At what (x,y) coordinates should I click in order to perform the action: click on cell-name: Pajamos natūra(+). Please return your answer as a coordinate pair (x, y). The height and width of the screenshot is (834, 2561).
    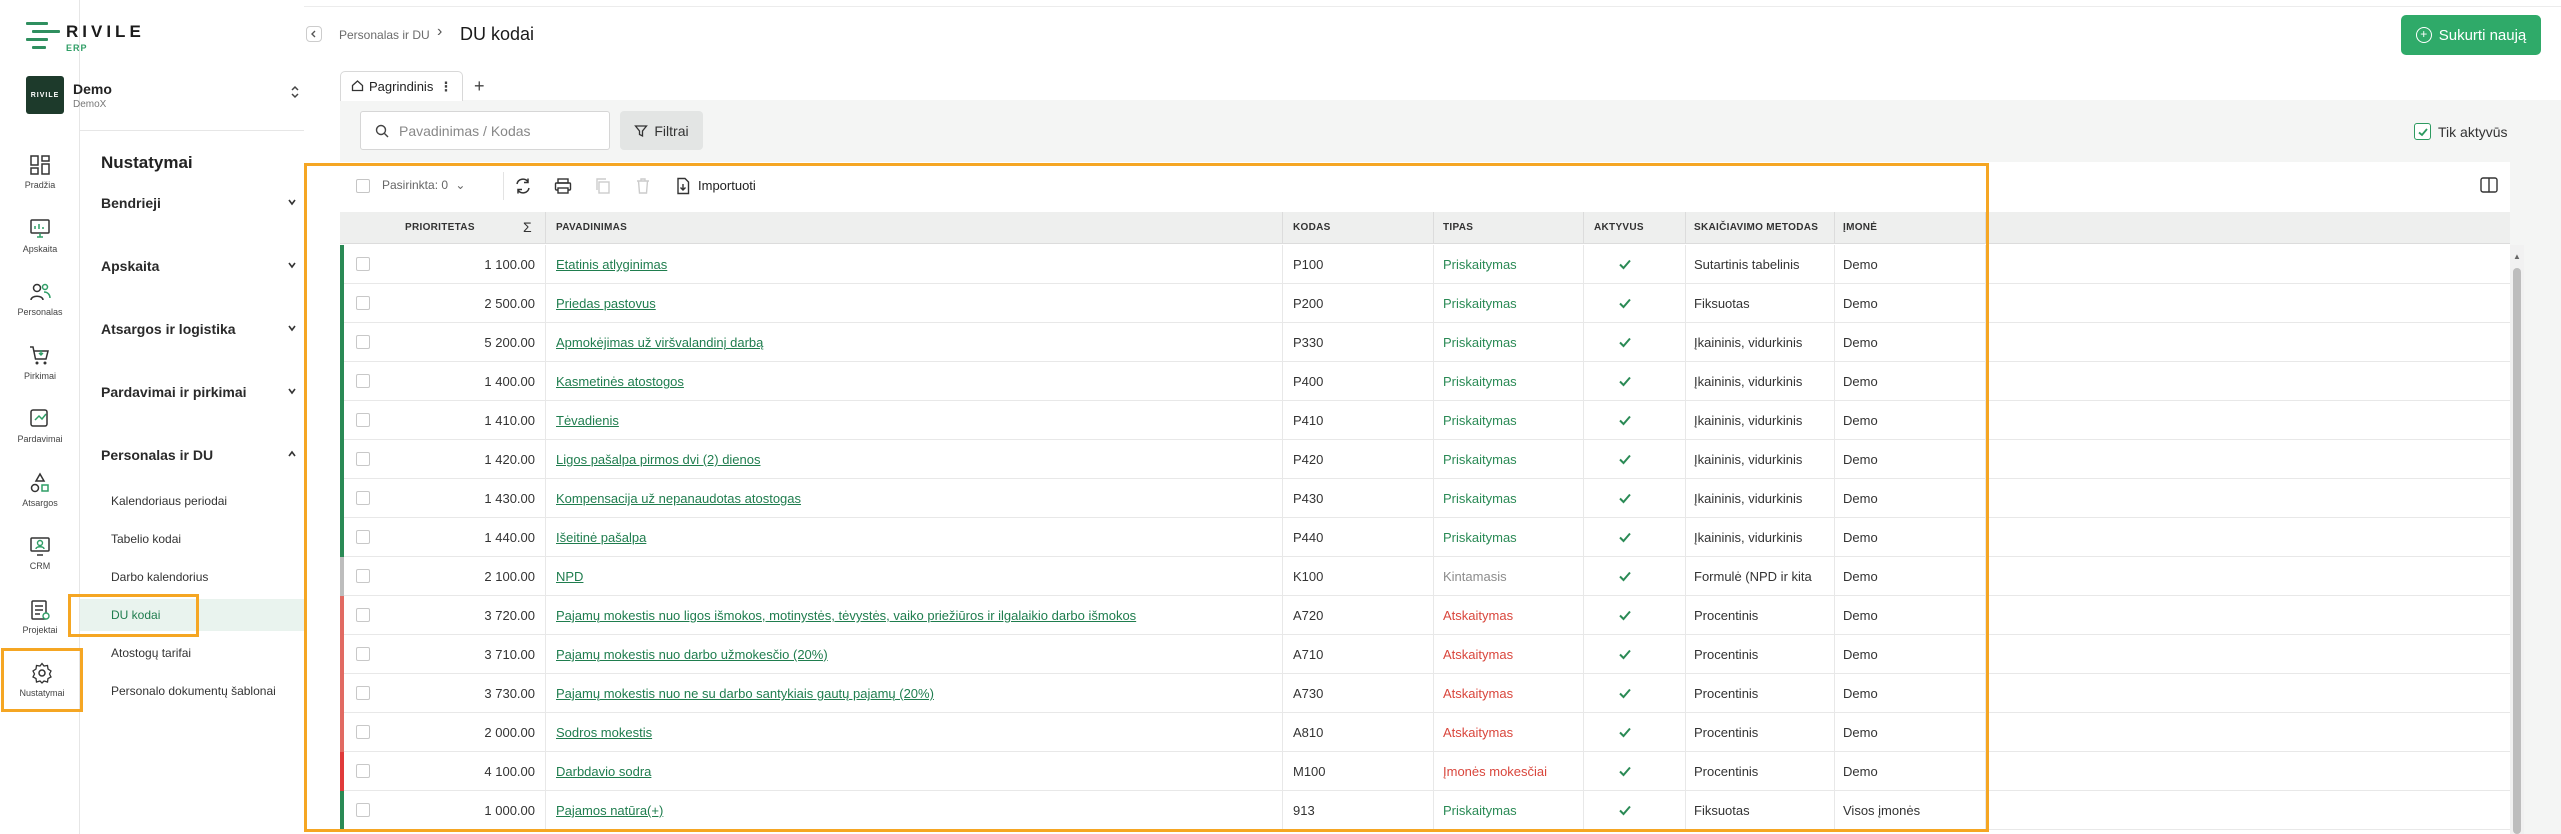
    Looking at the image, I should click on (609, 810).